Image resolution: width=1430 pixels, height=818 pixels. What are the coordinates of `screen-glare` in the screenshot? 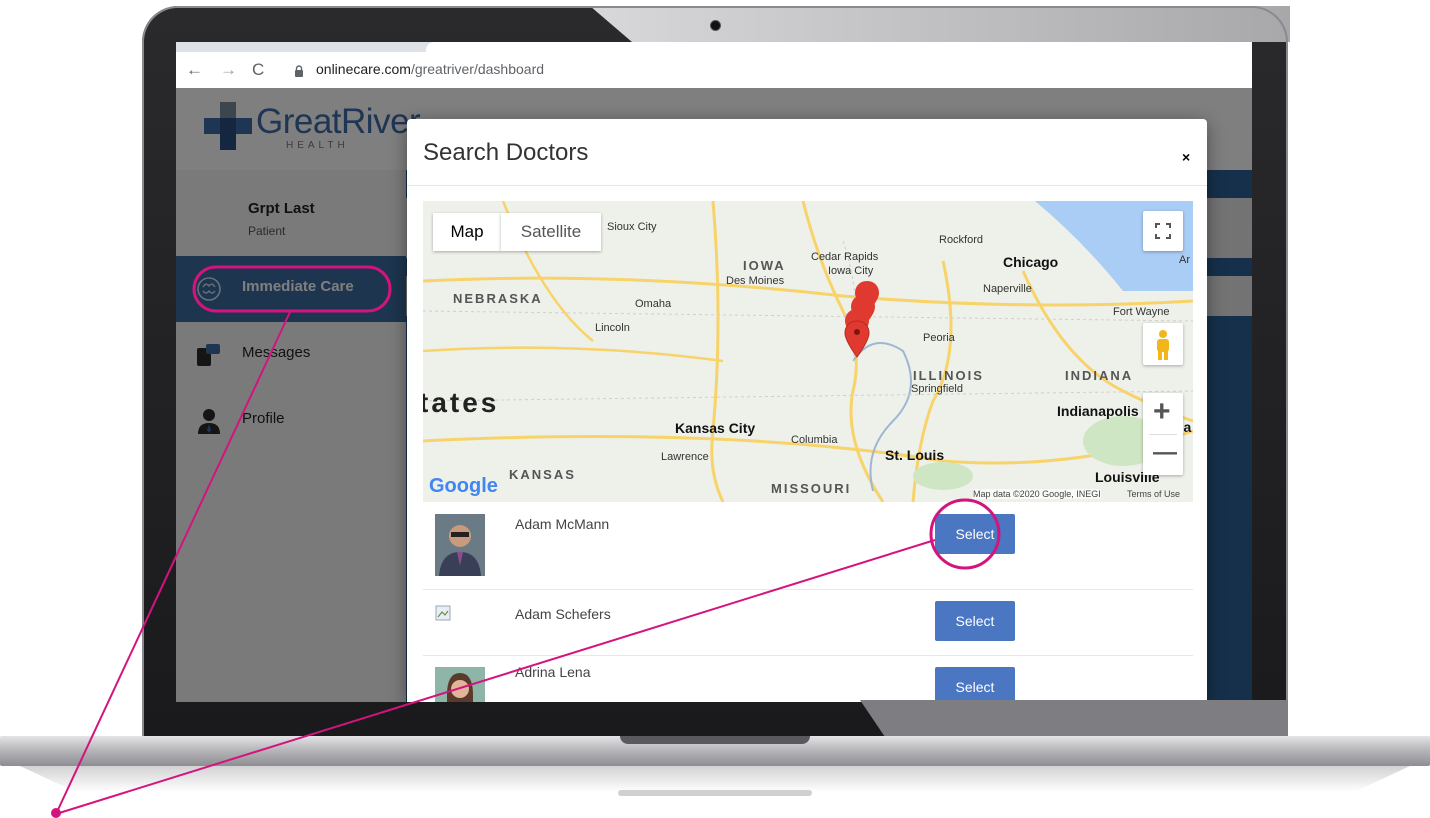 It's located at (1074, 719).